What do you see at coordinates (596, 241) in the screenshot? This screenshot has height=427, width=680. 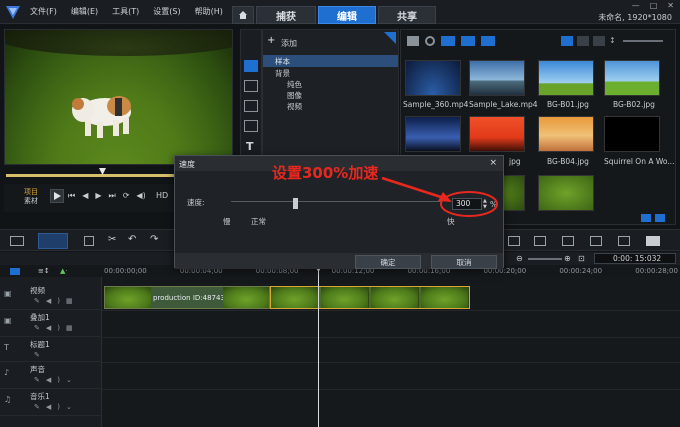 I see `record-capture-icon` at bounding box center [596, 241].